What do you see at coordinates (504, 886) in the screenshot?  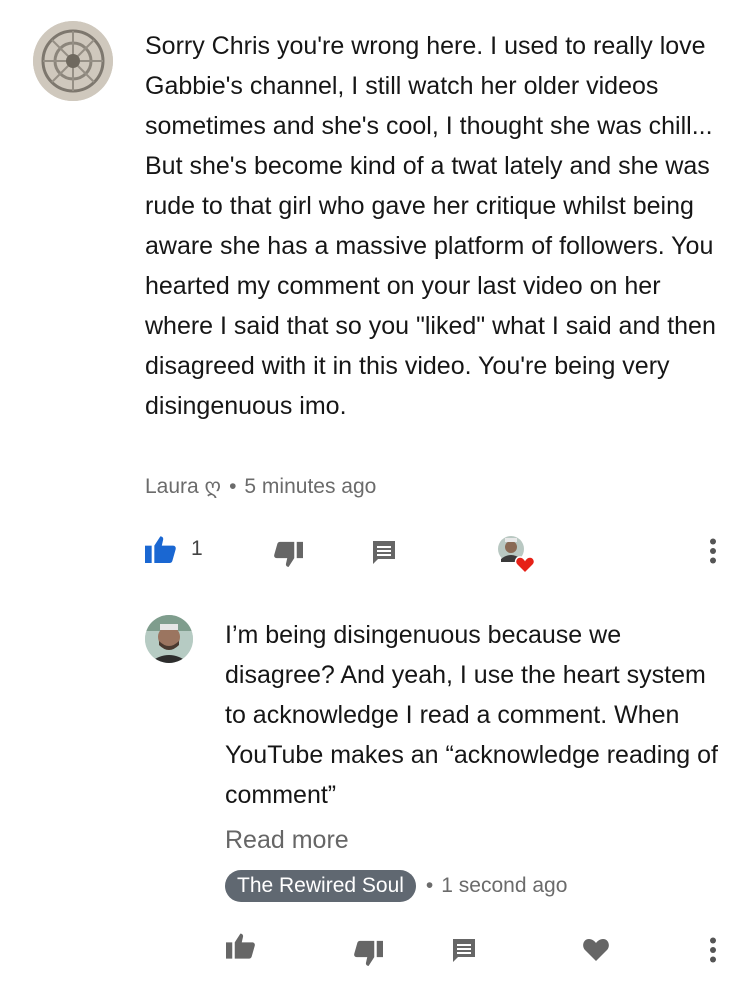 I see `reply-time: 1 second ago` at bounding box center [504, 886].